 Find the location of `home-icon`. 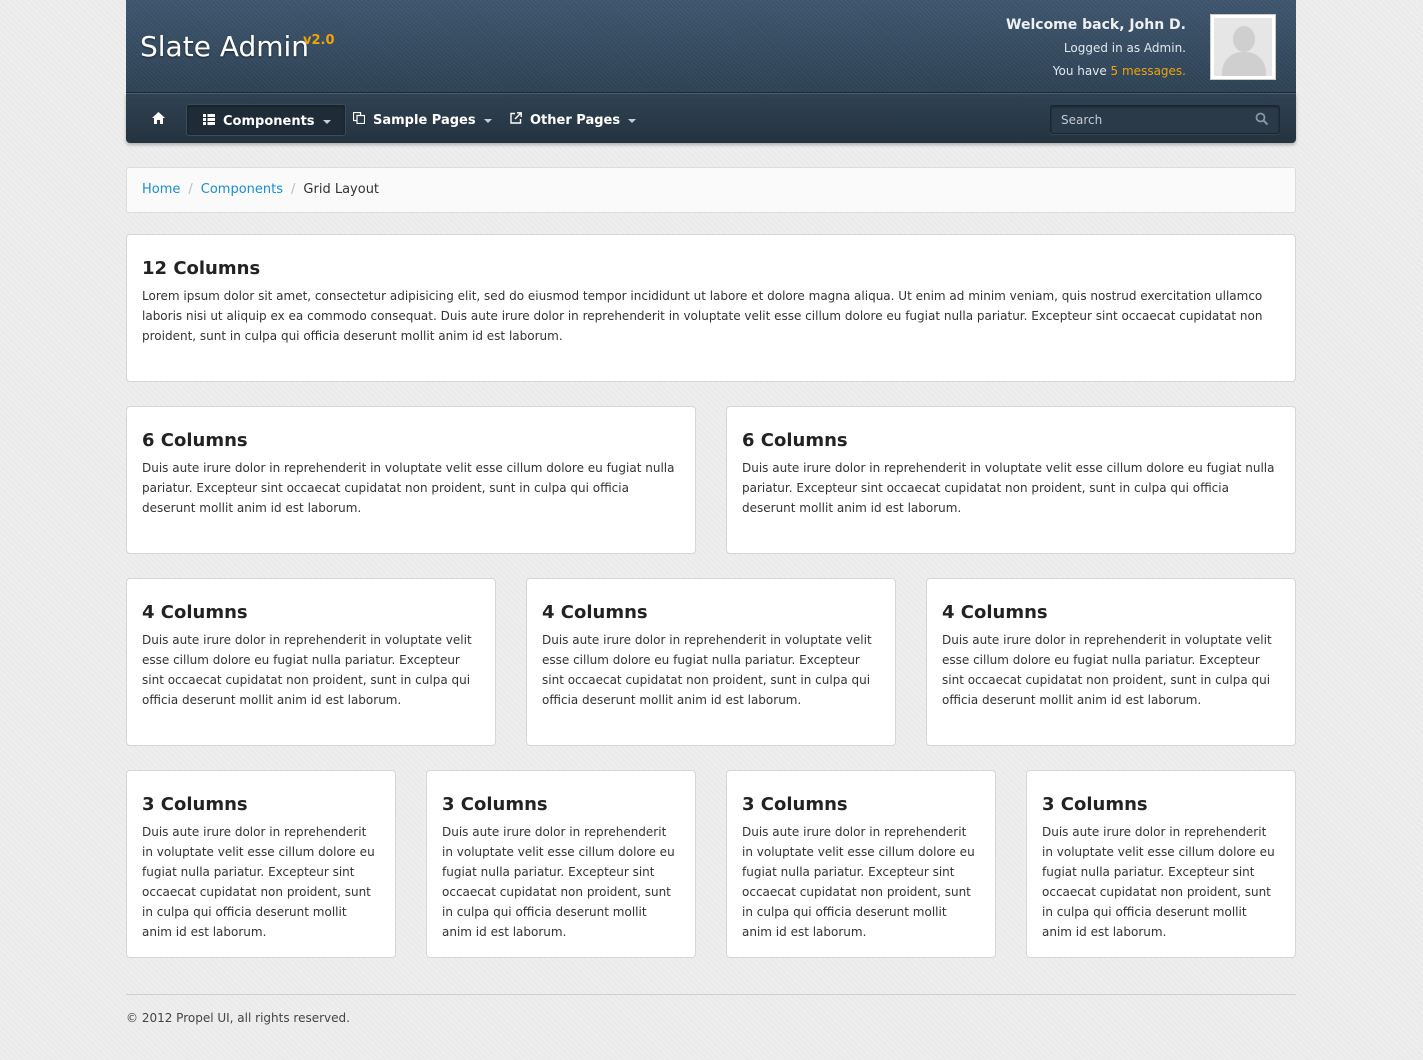

home-icon is located at coordinates (158, 118).